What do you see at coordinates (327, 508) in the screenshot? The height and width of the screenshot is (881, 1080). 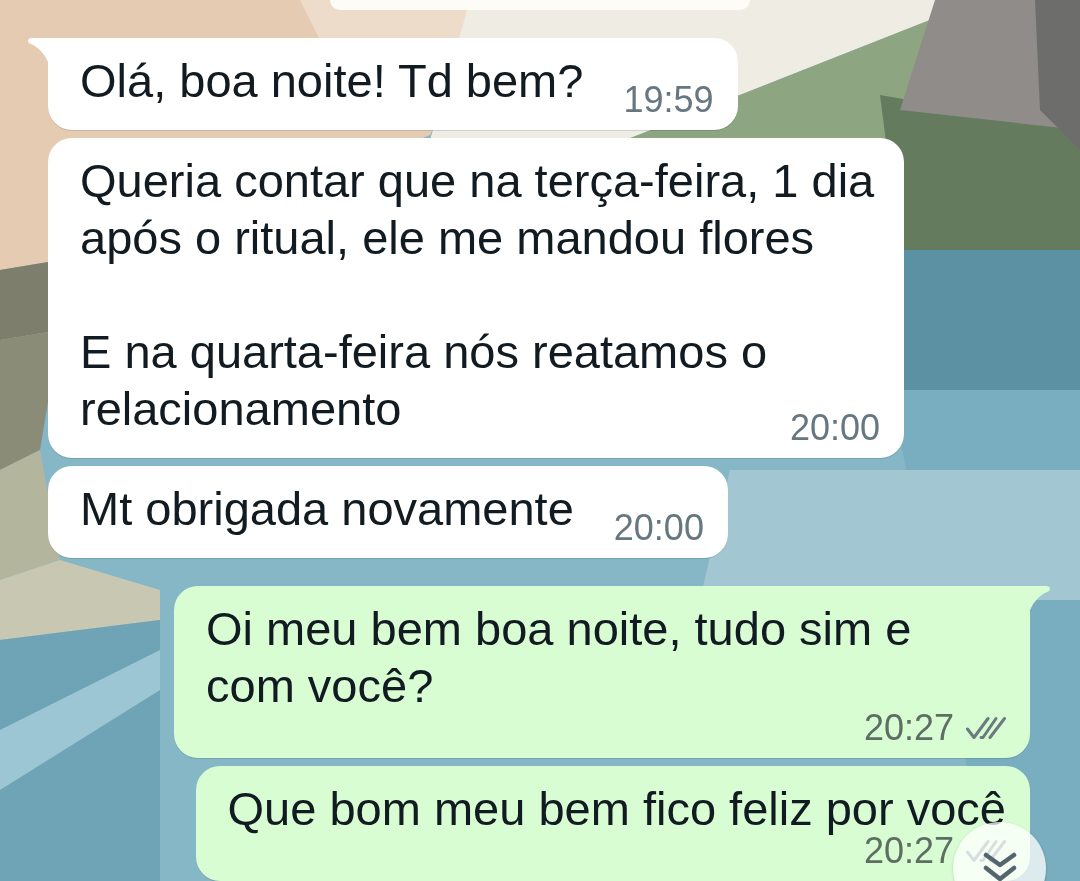 I see `message-text: Mt obrigada novamente` at bounding box center [327, 508].